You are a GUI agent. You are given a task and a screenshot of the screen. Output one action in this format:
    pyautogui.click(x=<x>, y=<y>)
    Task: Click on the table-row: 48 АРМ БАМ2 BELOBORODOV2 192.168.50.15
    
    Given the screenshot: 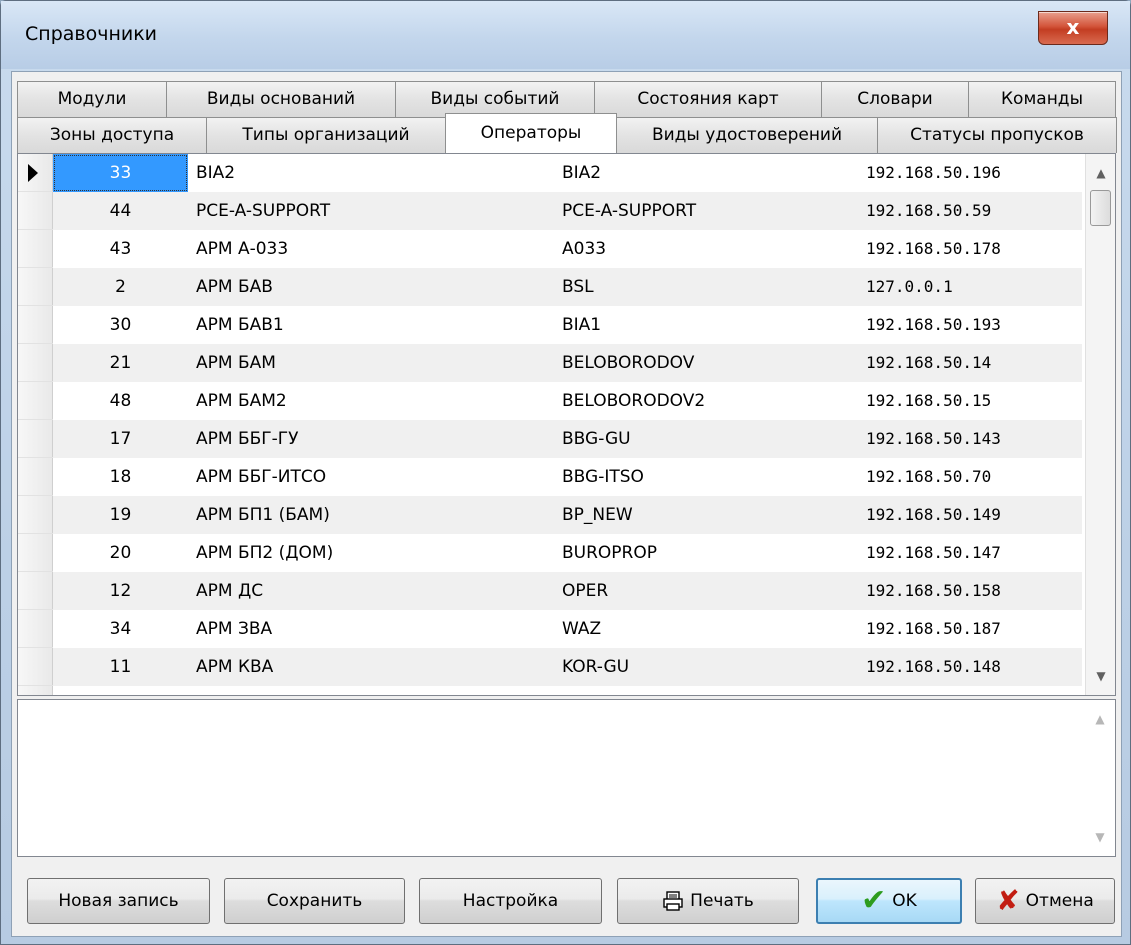 What is the action you would take?
    pyautogui.click(x=550, y=400)
    